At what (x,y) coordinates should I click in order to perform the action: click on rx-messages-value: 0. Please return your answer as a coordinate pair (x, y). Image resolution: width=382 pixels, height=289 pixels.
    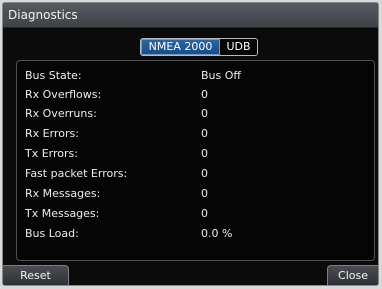
    Looking at the image, I should click on (204, 193).